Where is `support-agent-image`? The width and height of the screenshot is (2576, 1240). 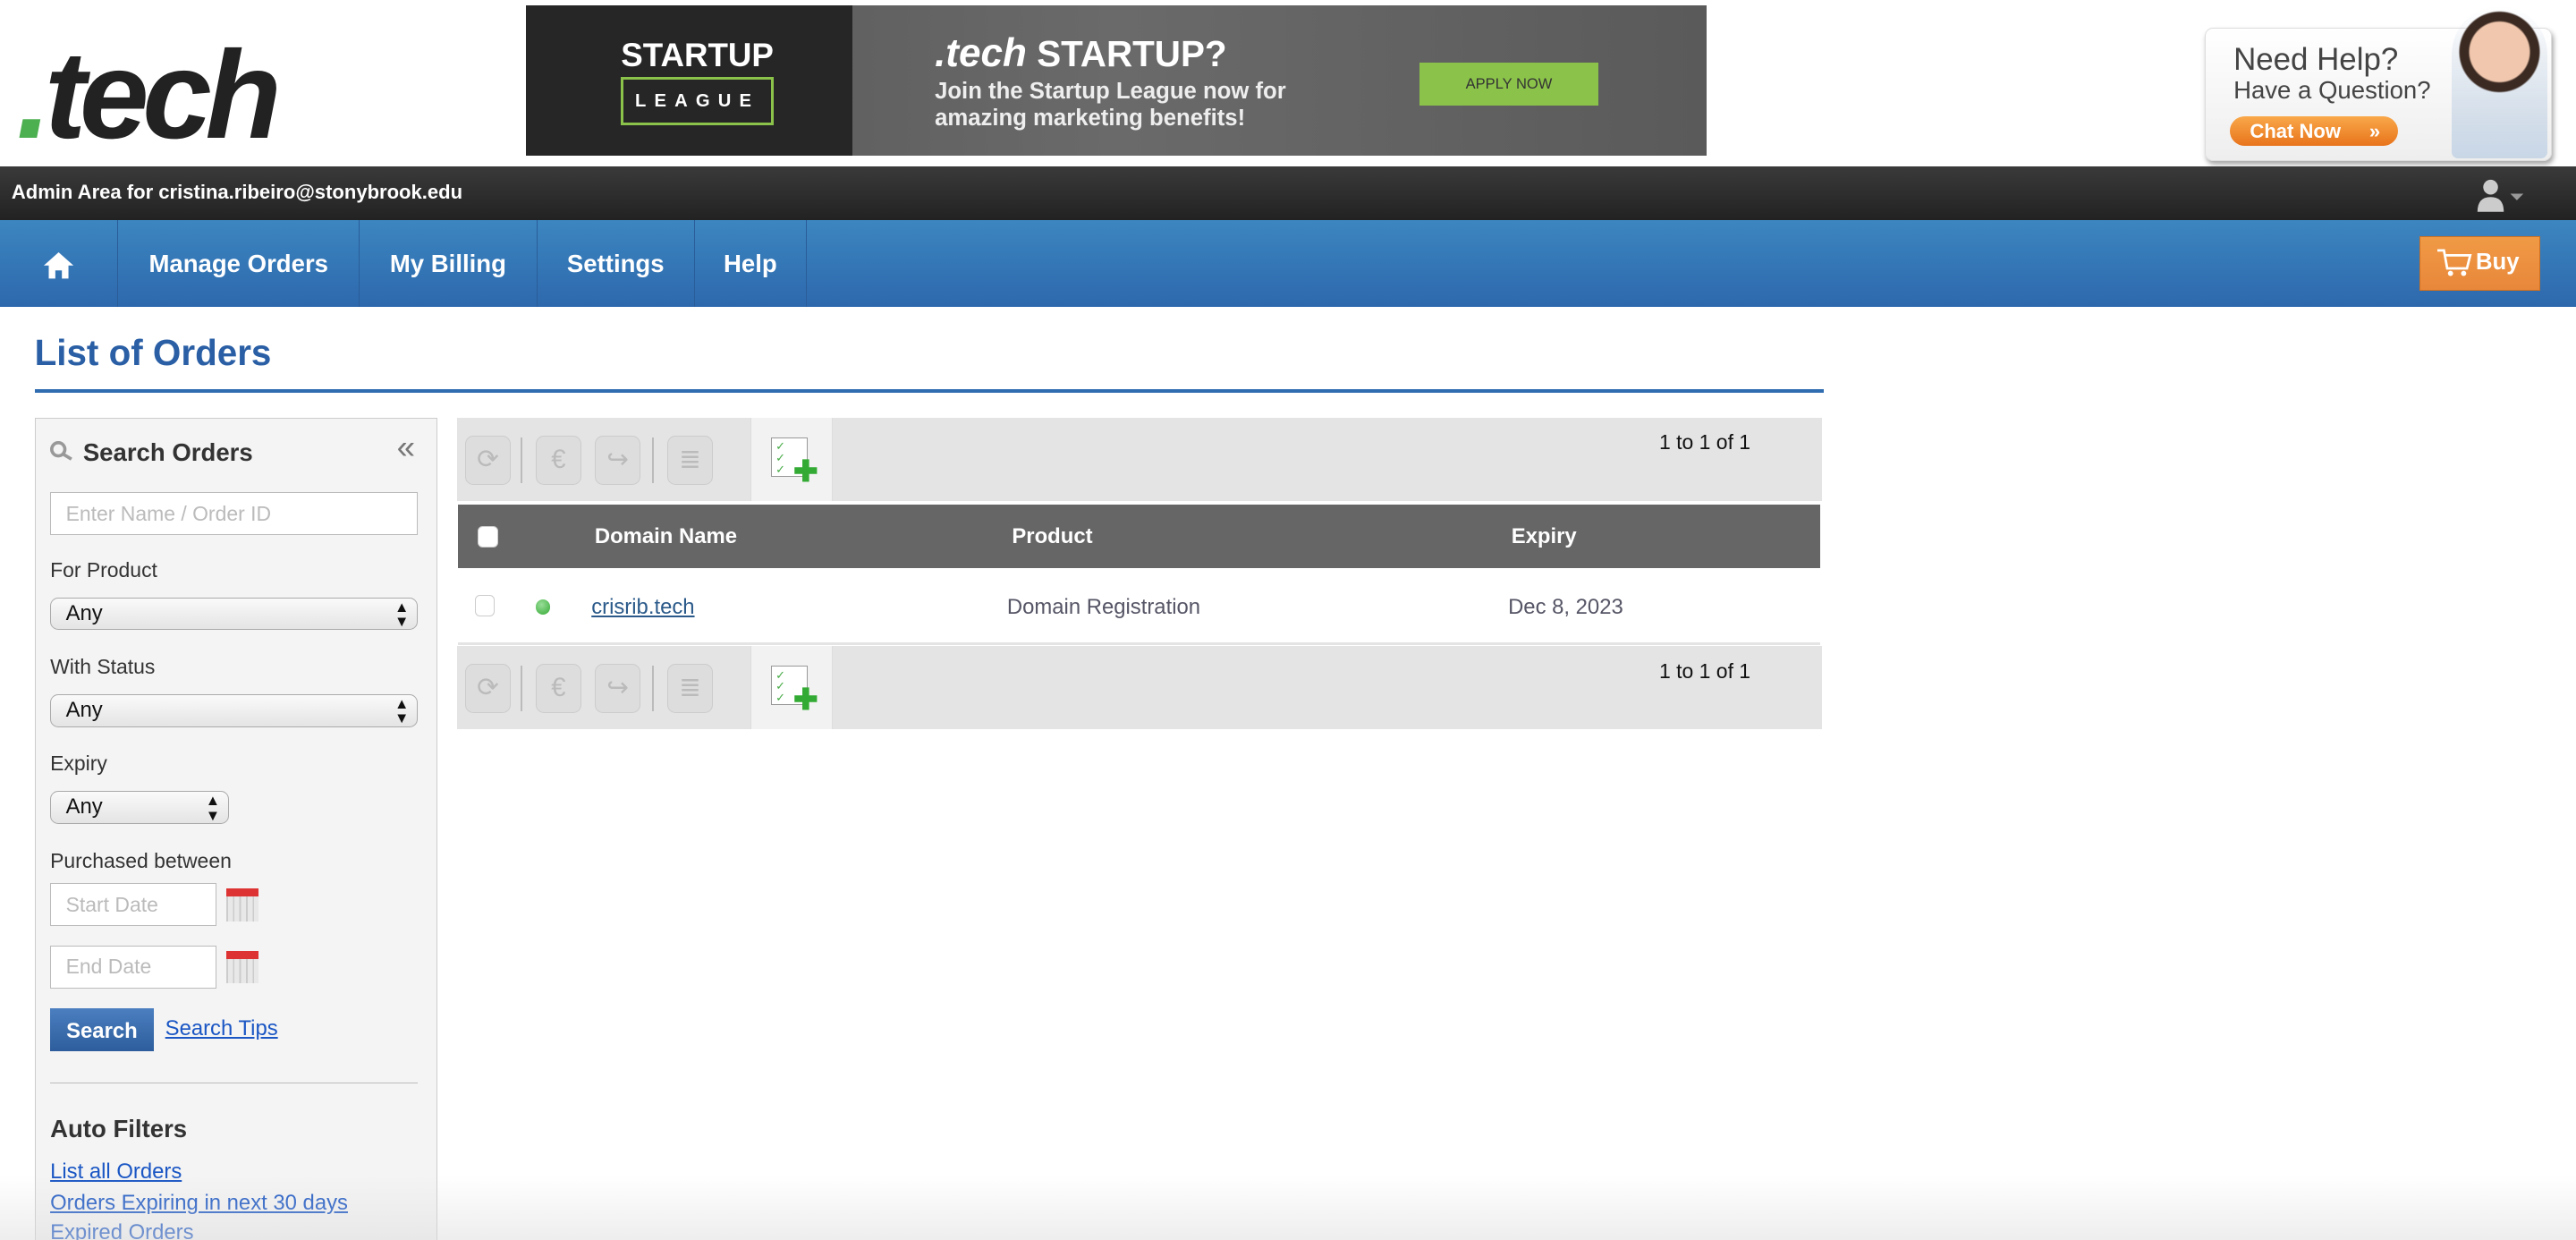 support-agent-image is located at coordinates (2499, 82).